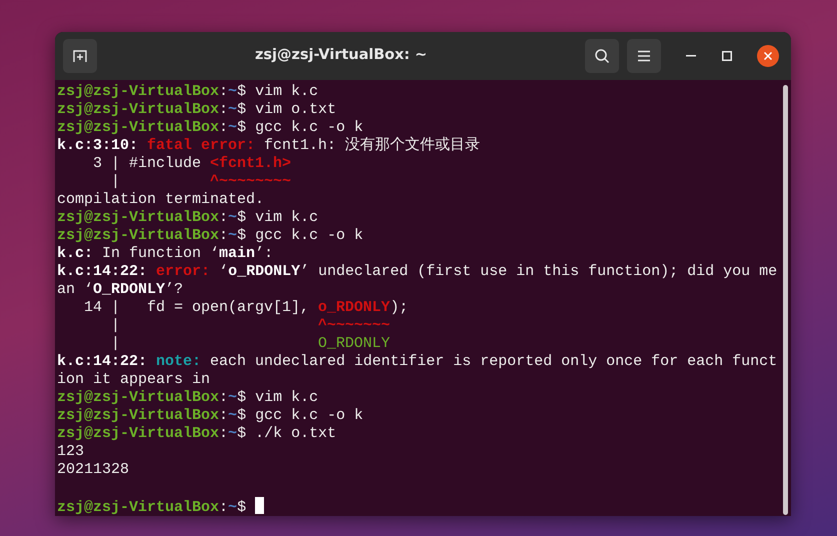 The width and height of the screenshot is (837, 536). Describe the element at coordinates (120, 289) in the screenshot. I see `output-line: an ‘O_RDONLY’?` at that location.